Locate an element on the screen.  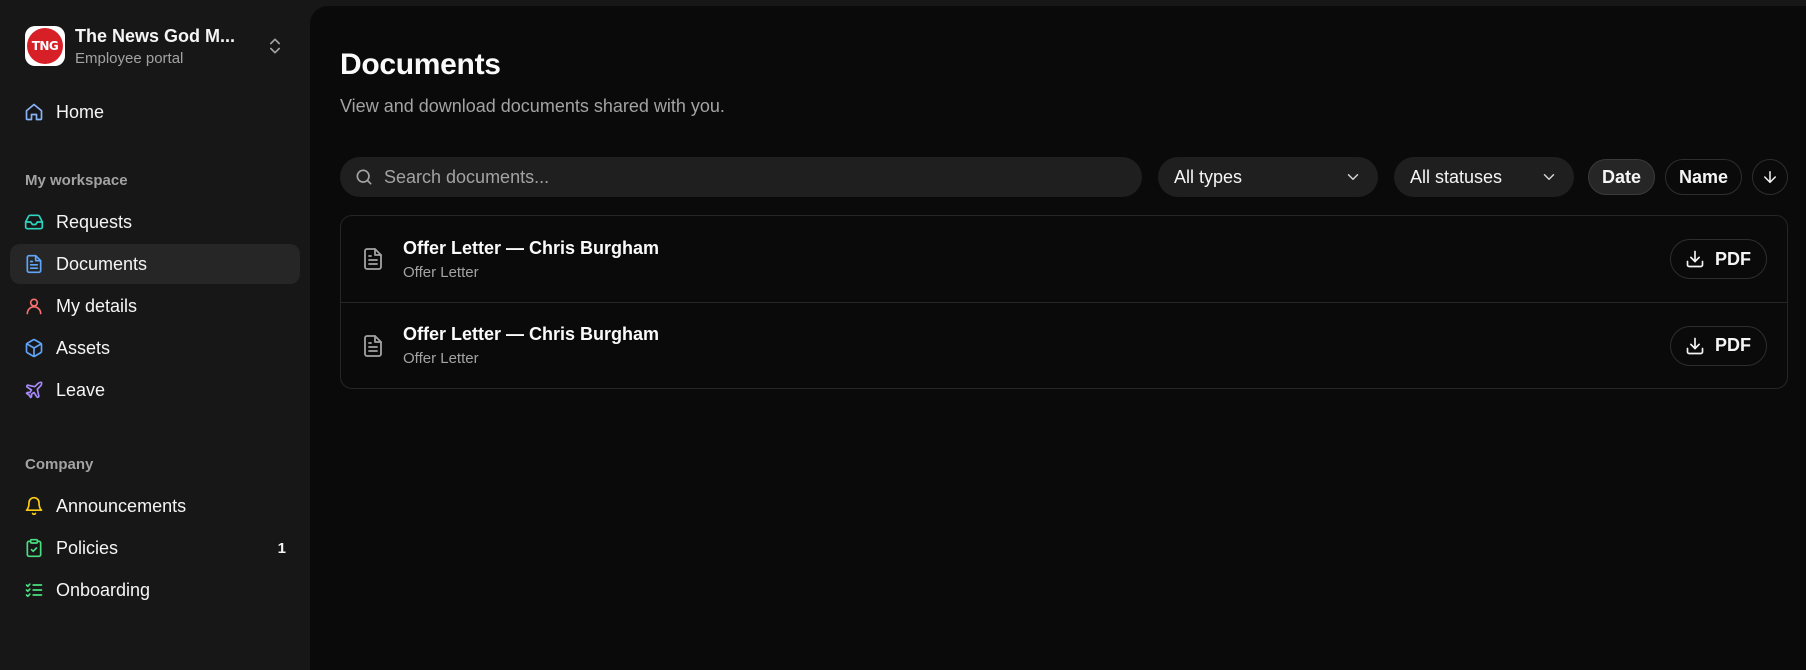
policies-count-badge: 1 is located at coordinates (281, 548).